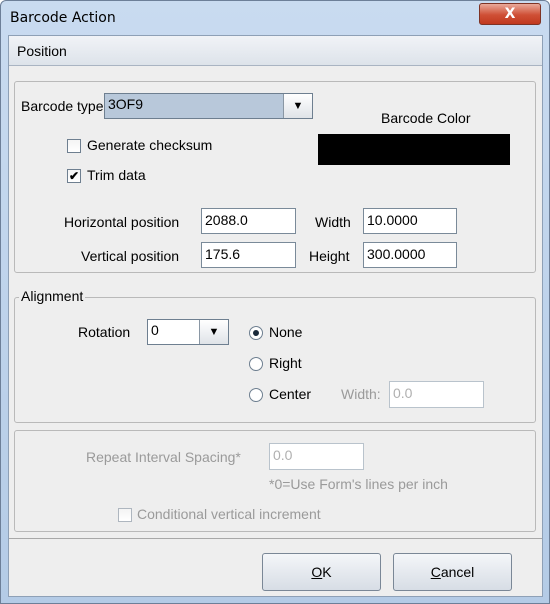  Describe the element at coordinates (104, 332) in the screenshot. I see `rotation-label: Rotation` at that location.